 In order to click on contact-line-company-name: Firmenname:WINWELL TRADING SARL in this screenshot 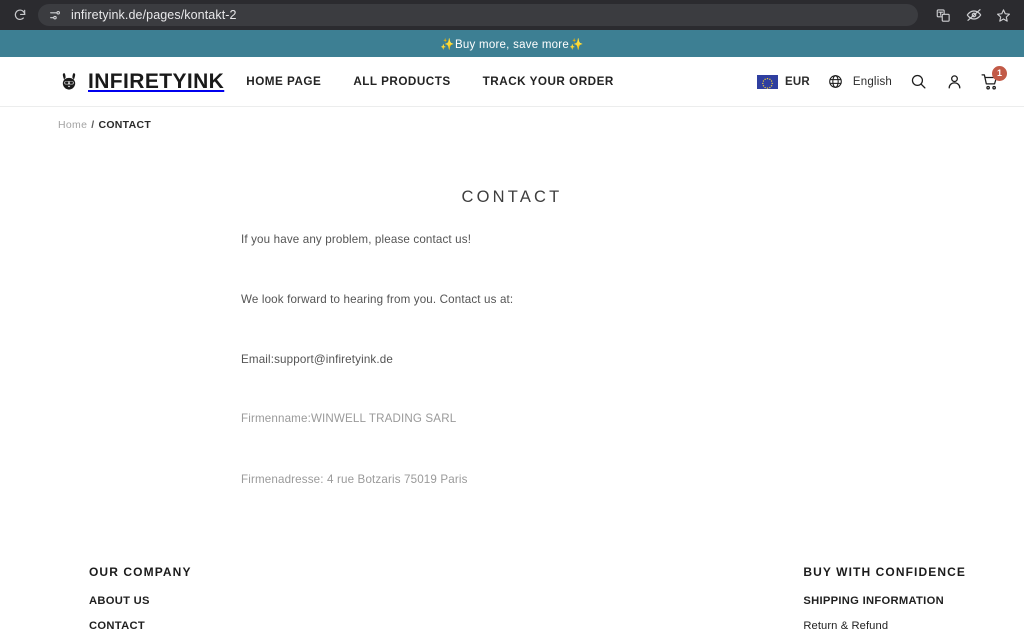, I will do `click(349, 419)`.